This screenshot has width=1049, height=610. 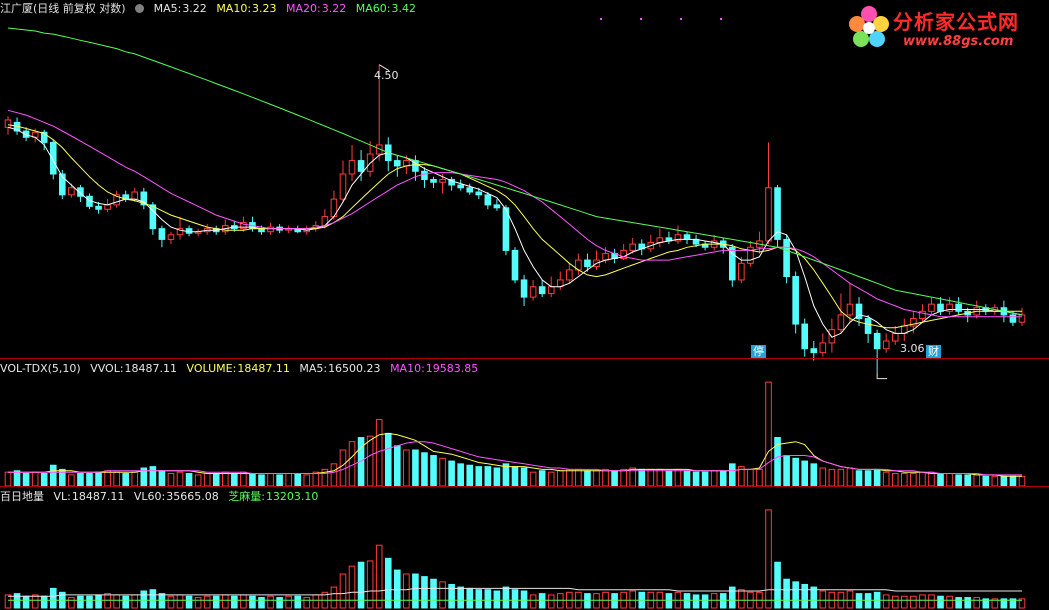 What do you see at coordinates (98, 496) in the screenshot?
I see `vl-value: 18487.11` at bounding box center [98, 496].